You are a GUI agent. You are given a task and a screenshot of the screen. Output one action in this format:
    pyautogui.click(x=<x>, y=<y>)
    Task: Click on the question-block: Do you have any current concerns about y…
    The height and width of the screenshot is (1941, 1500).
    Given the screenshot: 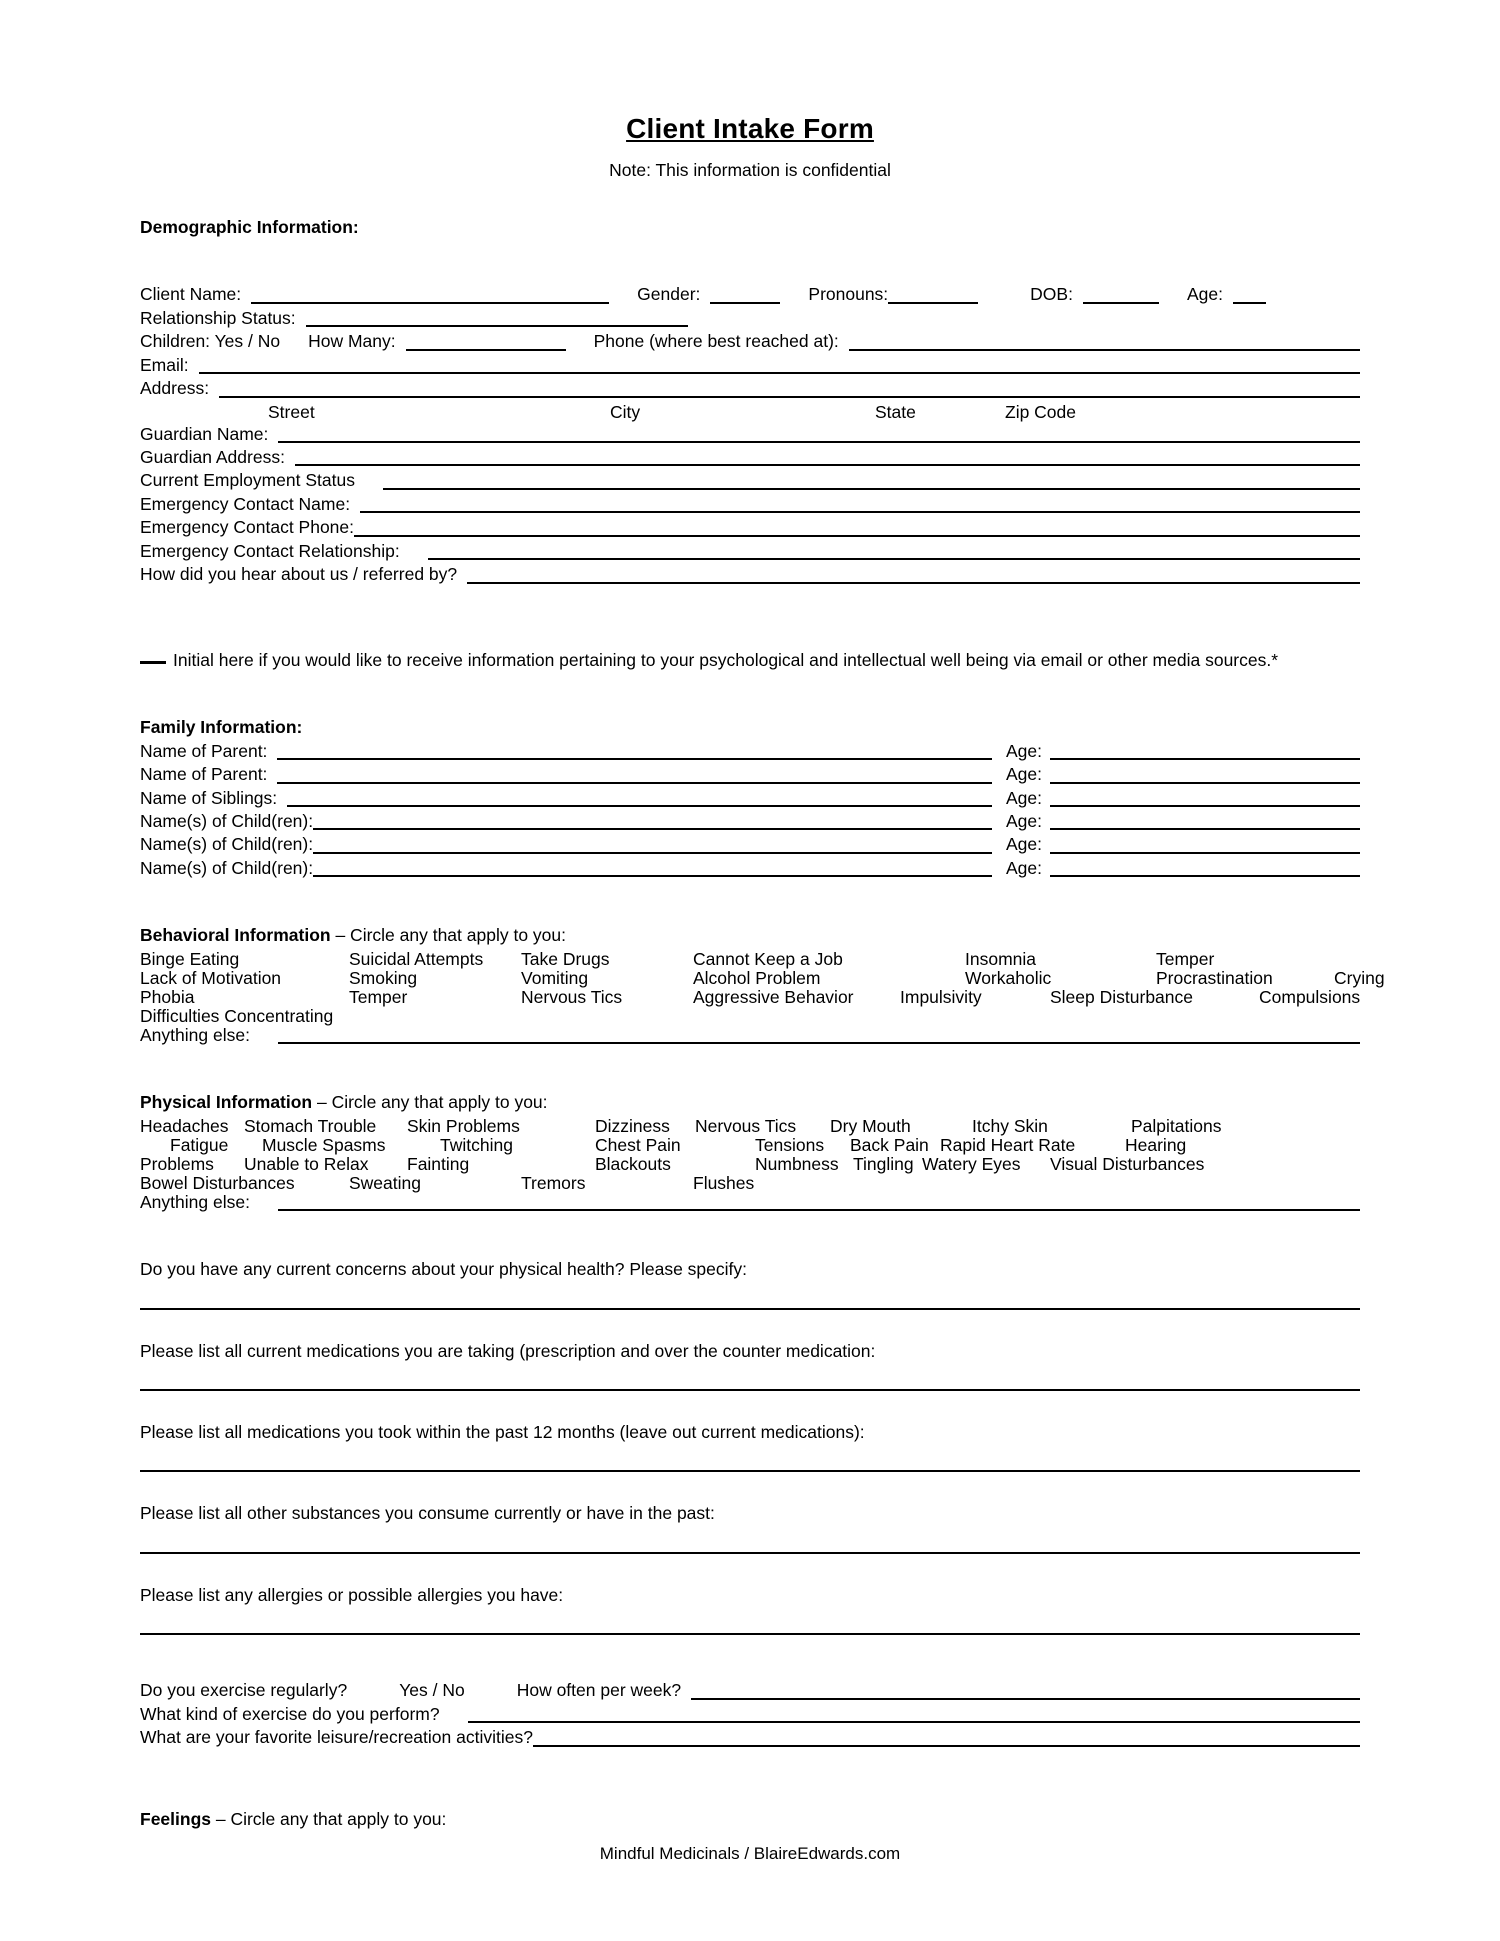 What is the action you would take?
    pyautogui.click(x=750, y=1284)
    